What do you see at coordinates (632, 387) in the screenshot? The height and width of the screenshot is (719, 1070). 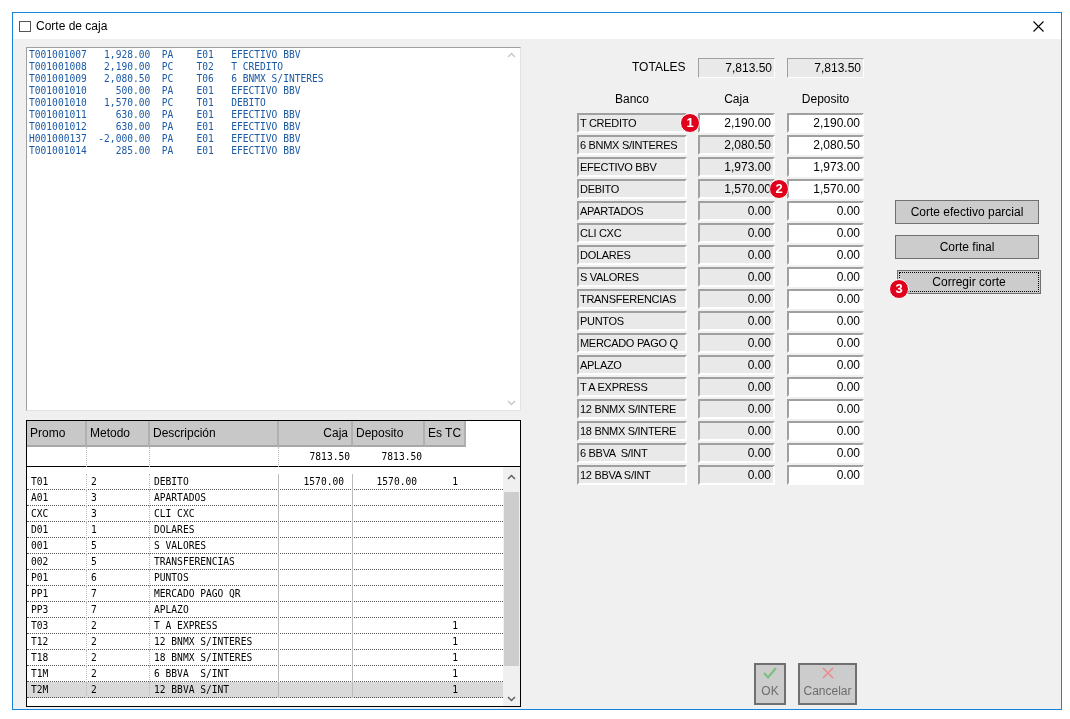 I see `bank-label: T A EXPRESS` at bounding box center [632, 387].